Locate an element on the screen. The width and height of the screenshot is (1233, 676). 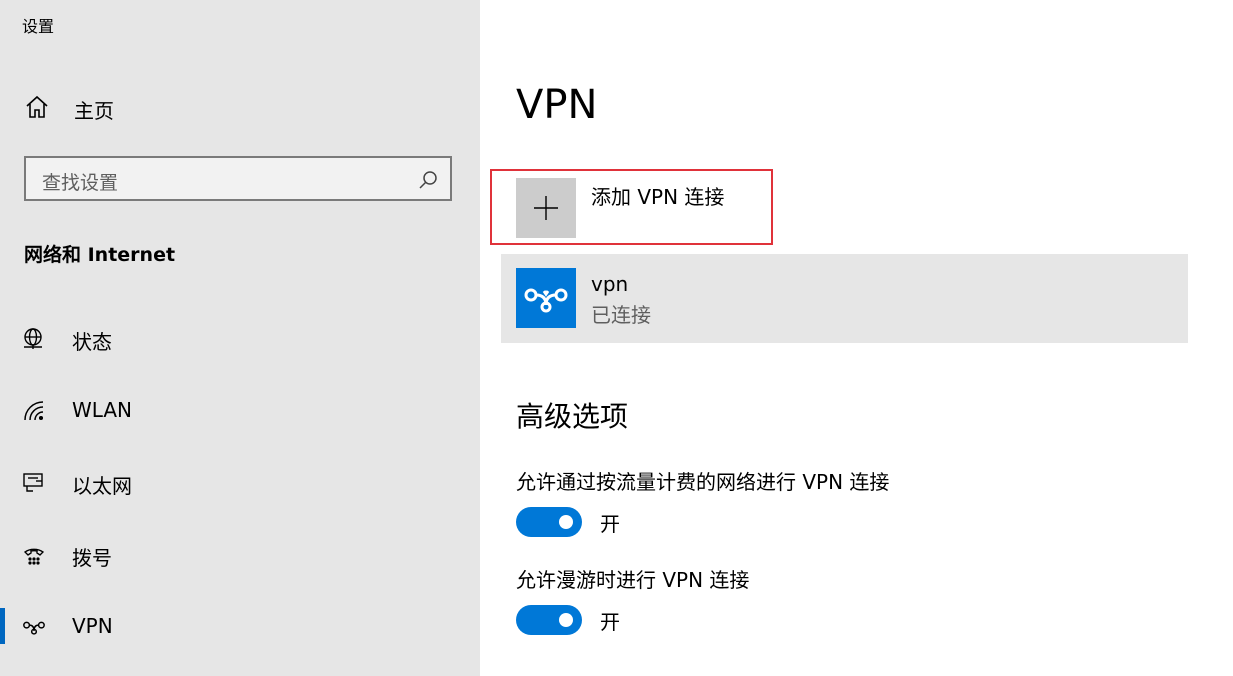
add-vpn-label: 添加 VPN 连接 is located at coordinates (658, 197).